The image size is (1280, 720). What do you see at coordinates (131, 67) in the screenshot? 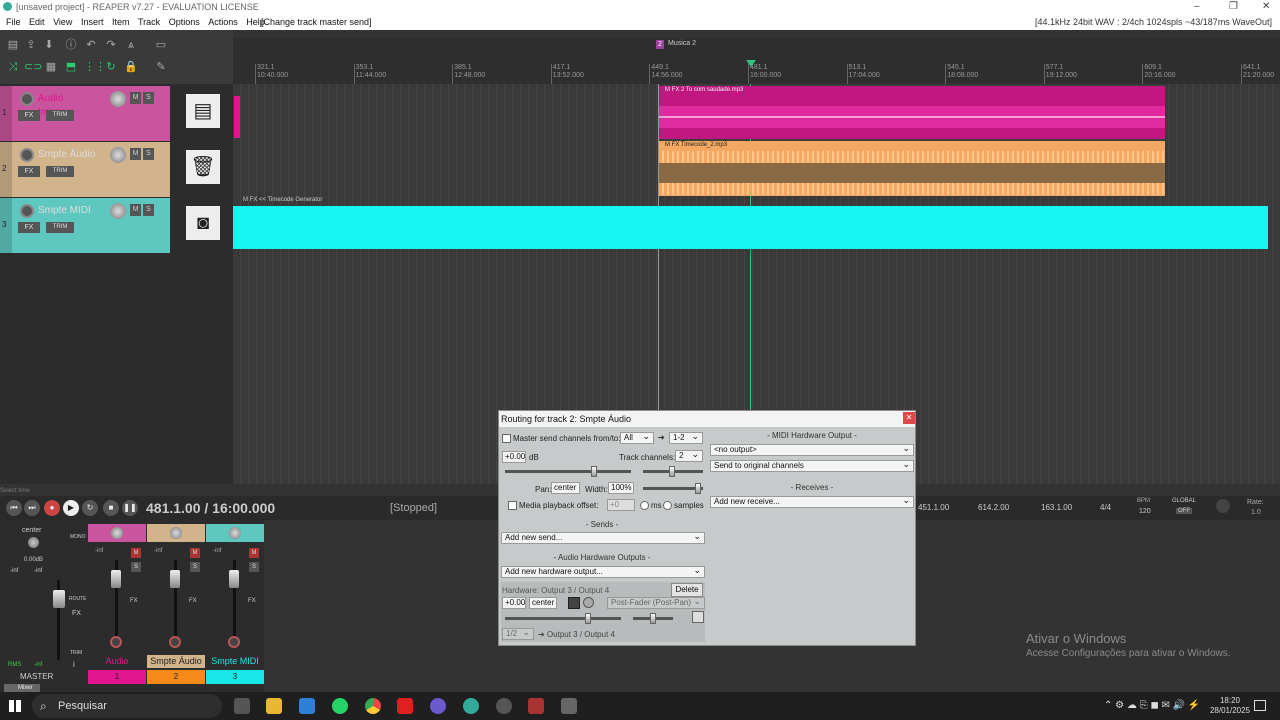
I see `lock-icon: 🔒` at bounding box center [131, 67].